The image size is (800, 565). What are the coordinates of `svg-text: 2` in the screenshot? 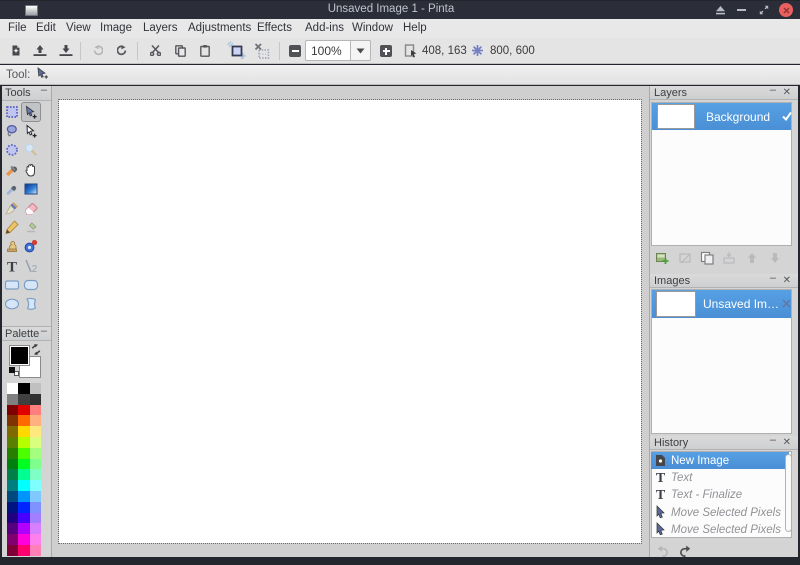 It's located at (35, 269).